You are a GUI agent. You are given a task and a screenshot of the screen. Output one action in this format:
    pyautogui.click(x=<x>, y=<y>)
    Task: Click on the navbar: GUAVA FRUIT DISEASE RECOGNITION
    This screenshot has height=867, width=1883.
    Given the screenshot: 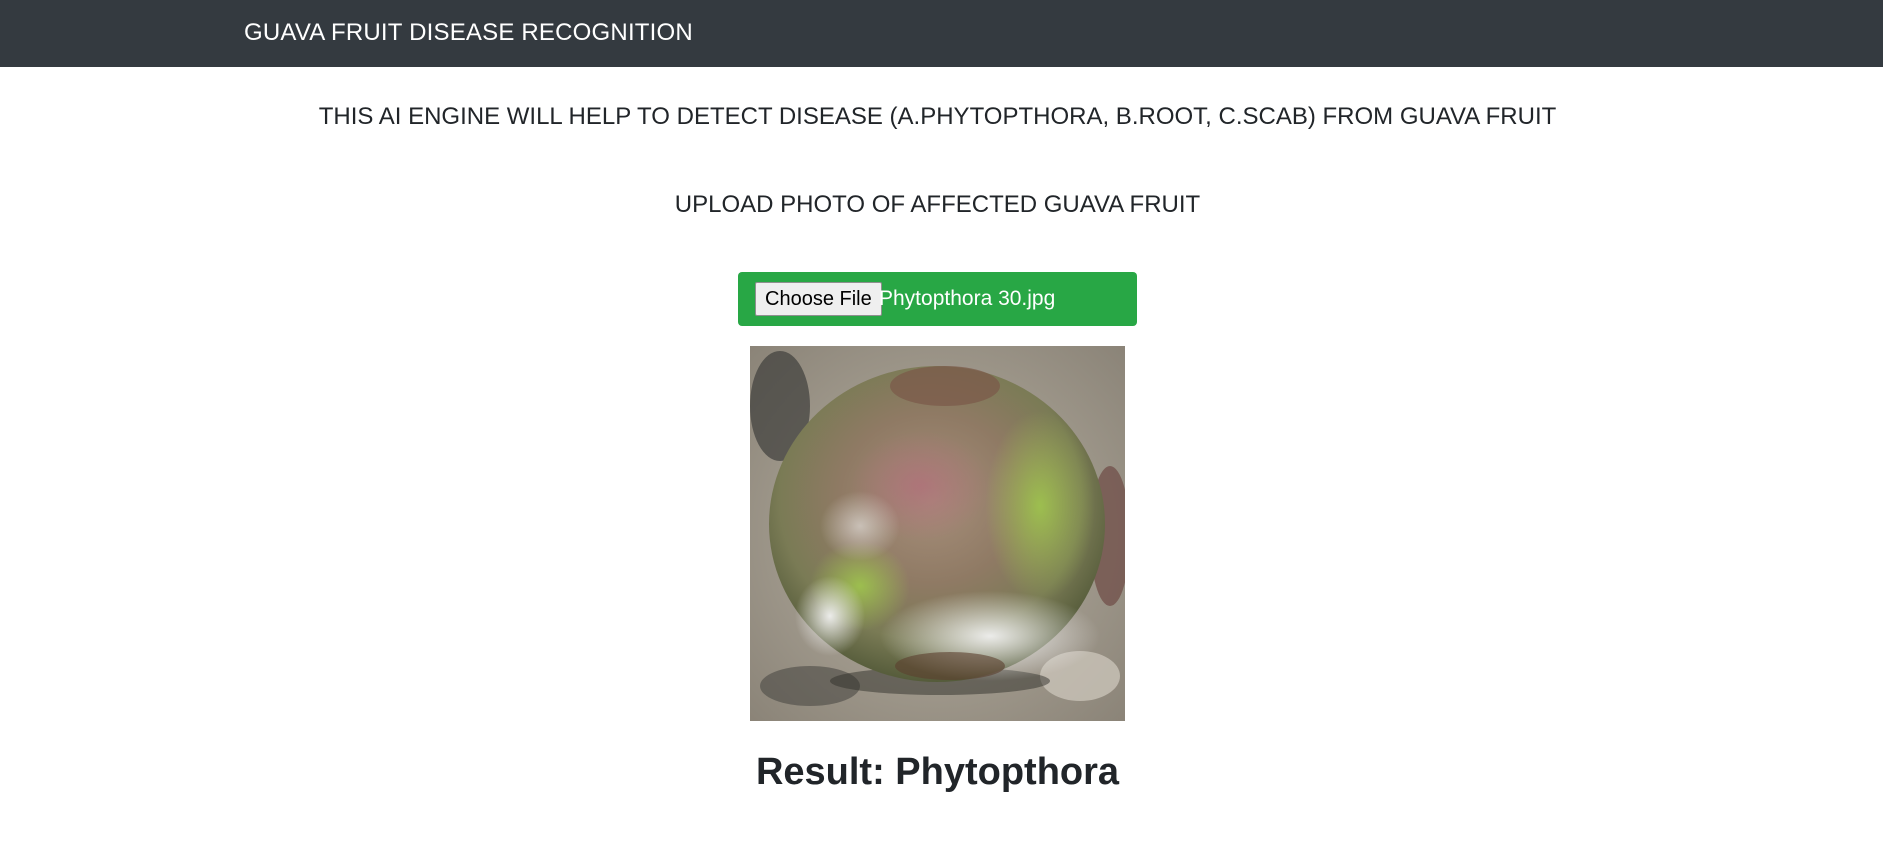 What is the action you would take?
    pyautogui.click(x=941, y=33)
    